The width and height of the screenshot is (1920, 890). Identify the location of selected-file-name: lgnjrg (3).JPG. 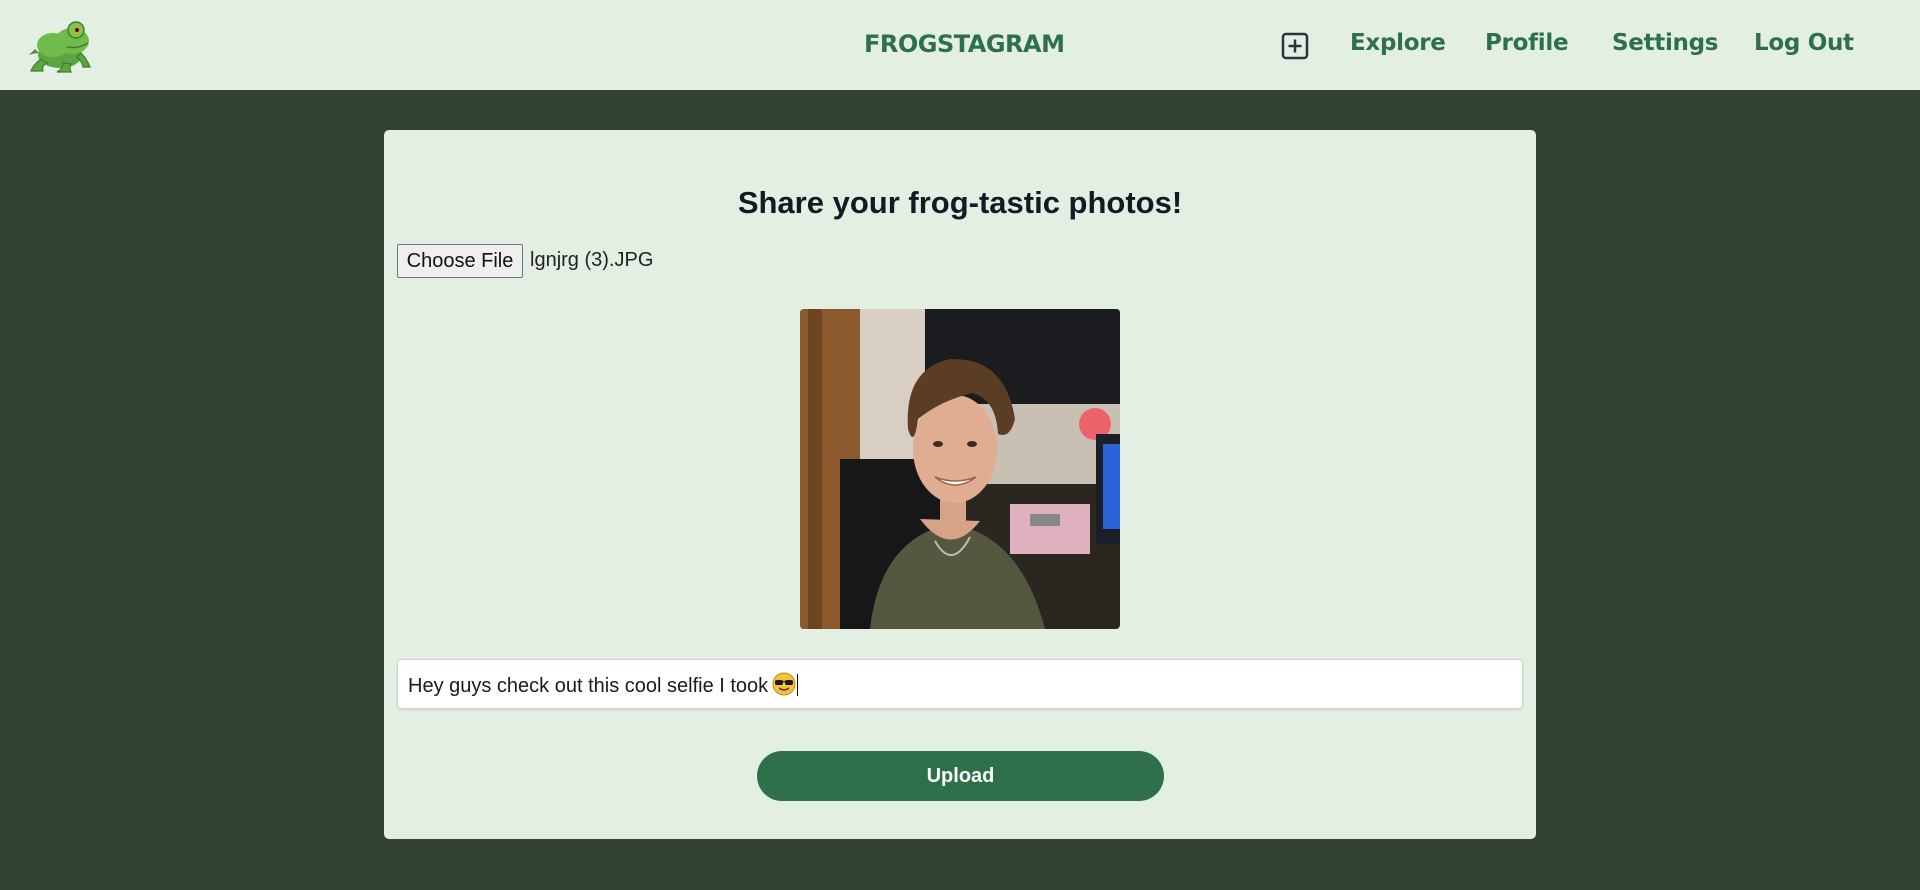
(592, 260).